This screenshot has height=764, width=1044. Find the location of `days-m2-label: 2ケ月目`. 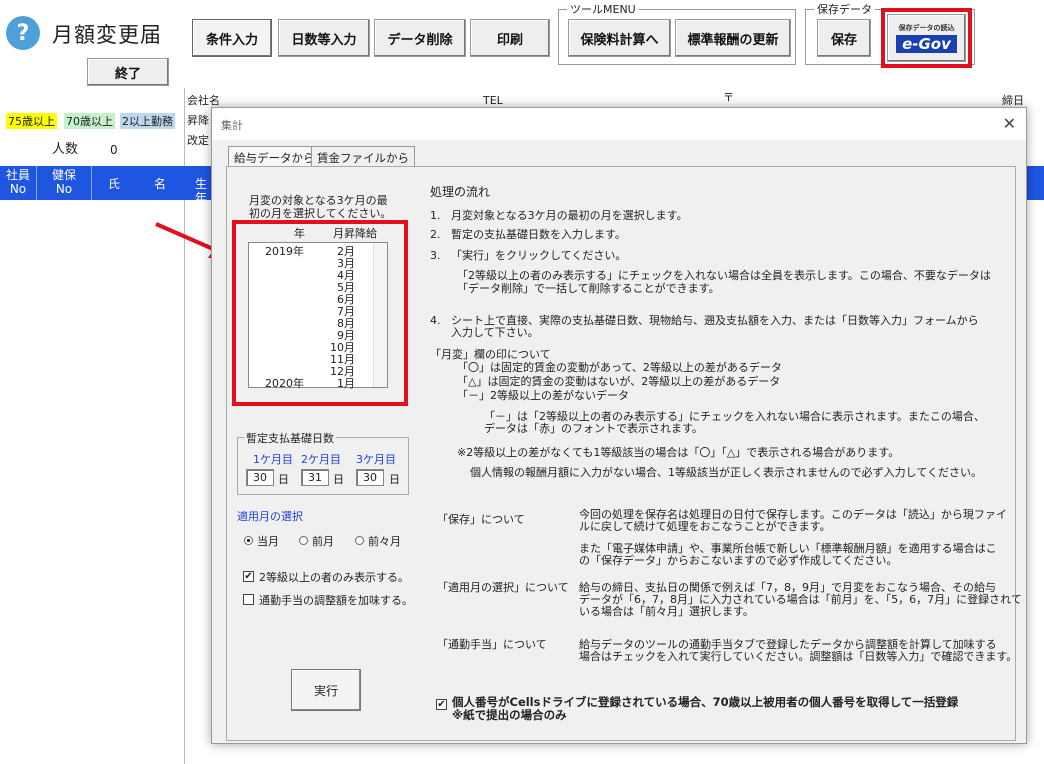

days-m2-label: 2ケ月目 is located at coordinates (321, 459).